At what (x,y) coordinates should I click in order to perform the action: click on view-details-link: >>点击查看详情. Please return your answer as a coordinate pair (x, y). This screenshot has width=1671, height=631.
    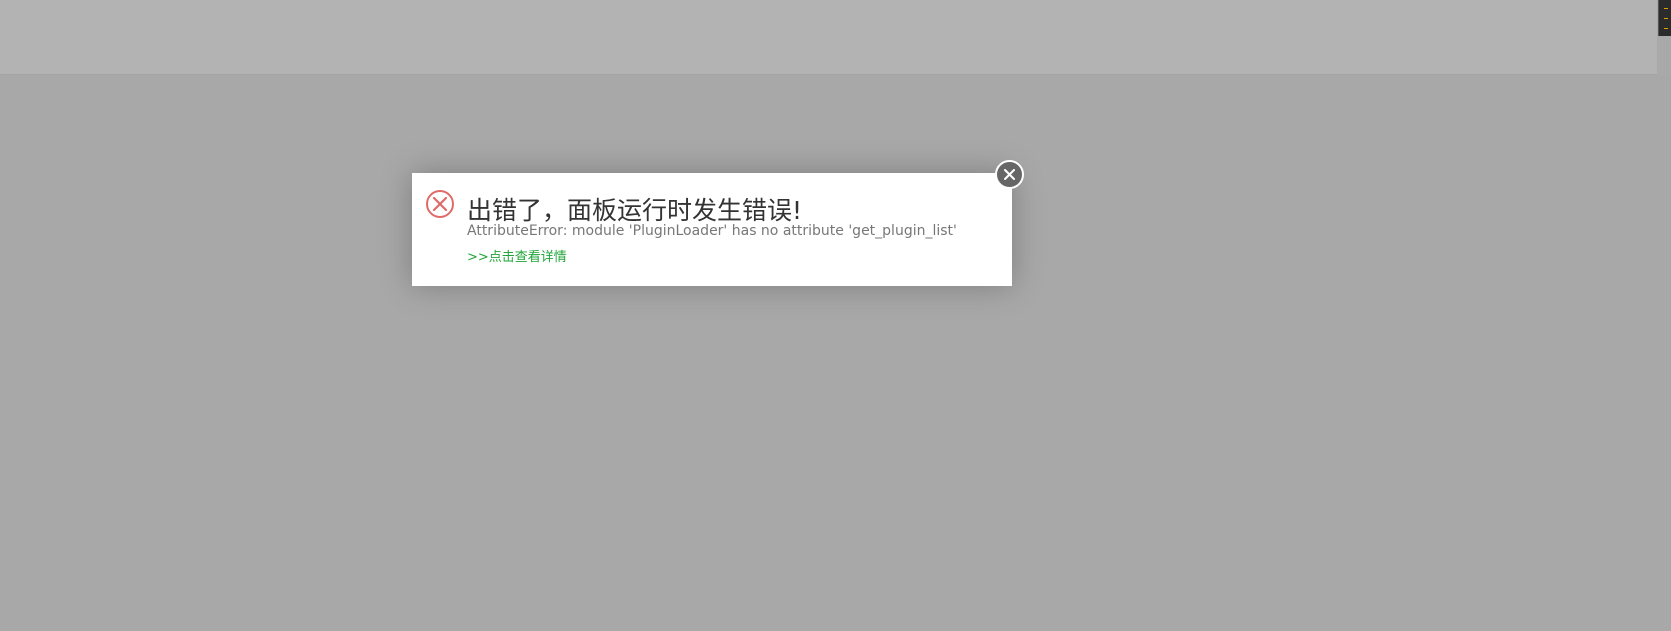
    Looking at the image, I should click on (517, 255).